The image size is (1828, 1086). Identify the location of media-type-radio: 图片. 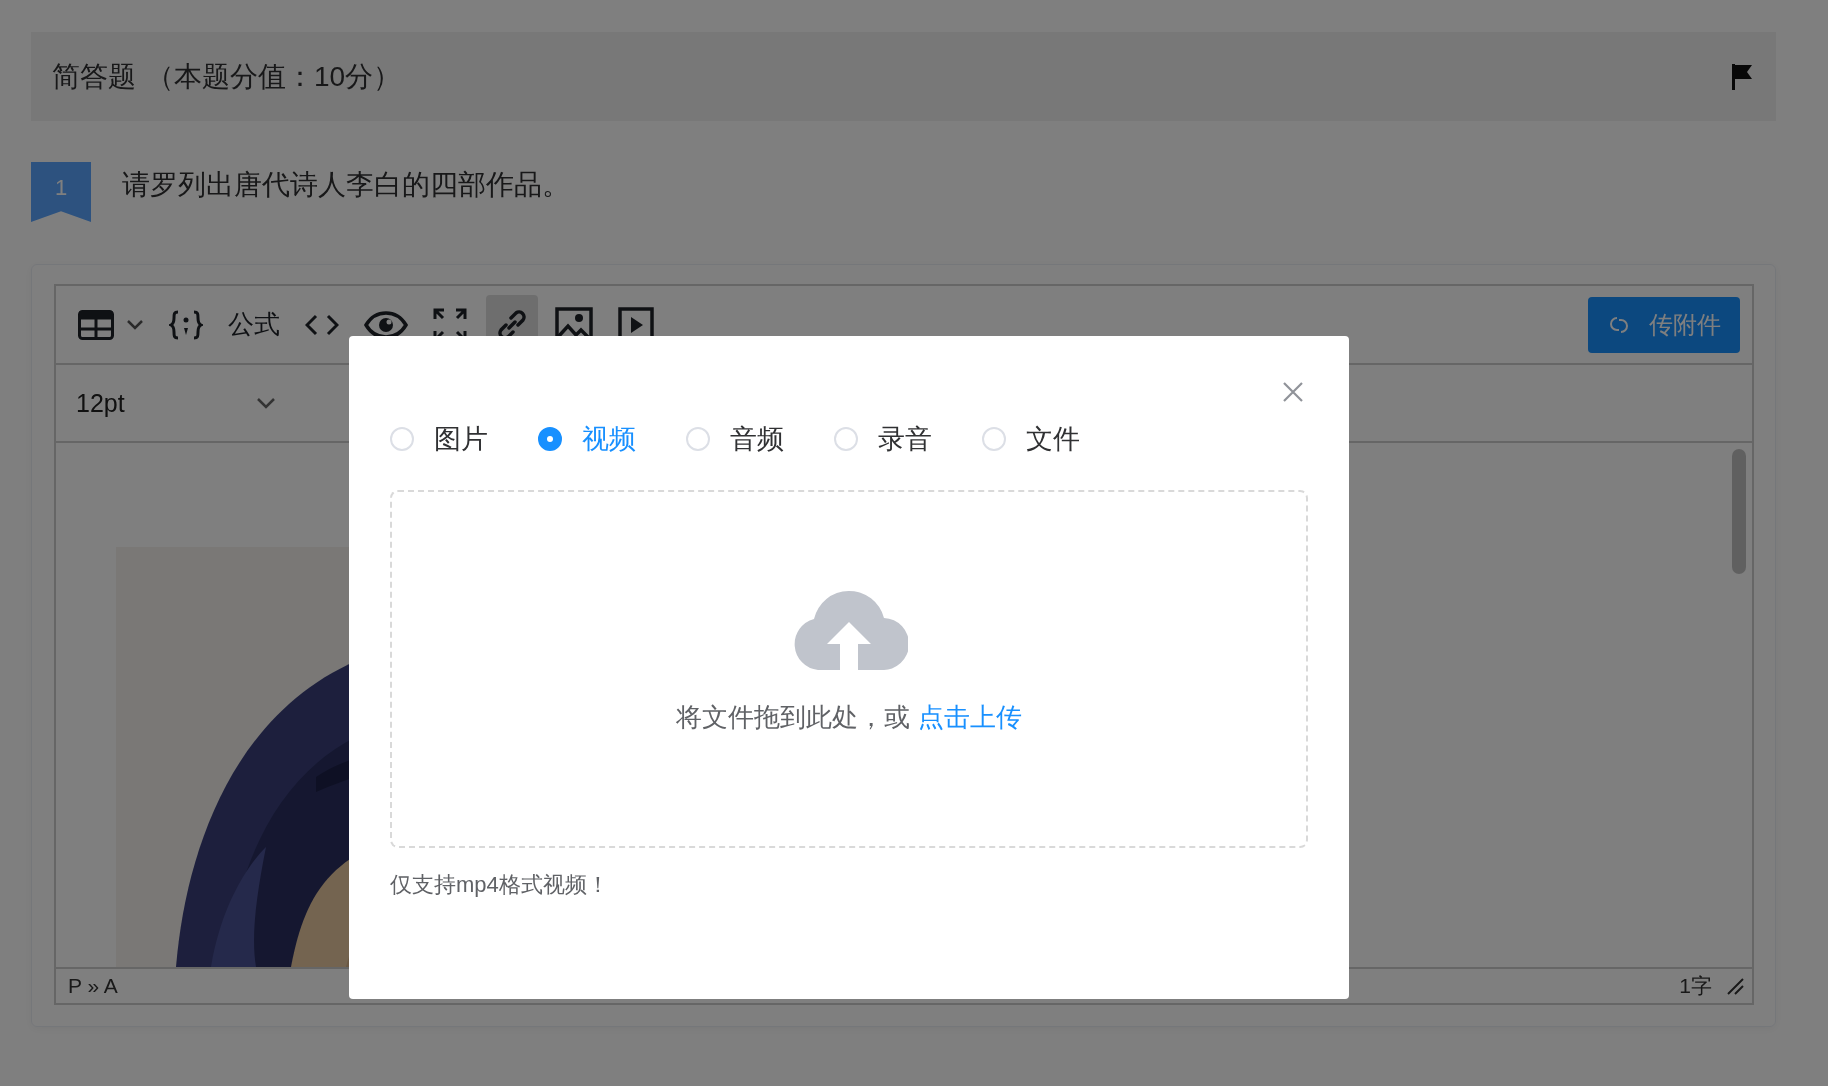
(439, 439).